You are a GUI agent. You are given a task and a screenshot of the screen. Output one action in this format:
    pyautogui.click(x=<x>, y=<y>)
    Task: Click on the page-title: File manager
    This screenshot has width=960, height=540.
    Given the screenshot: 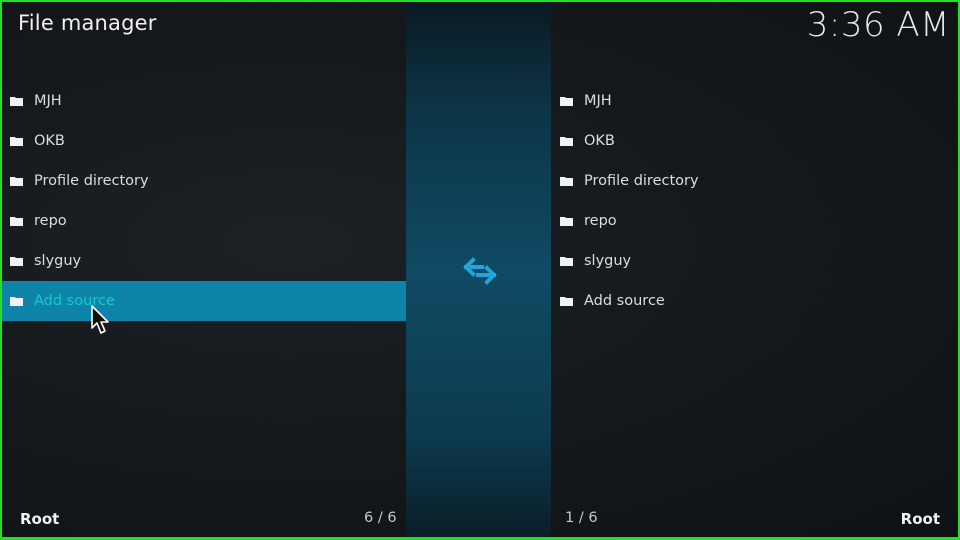 What is the action you would take?
    pyautogui.click(x=87, y=23)
    